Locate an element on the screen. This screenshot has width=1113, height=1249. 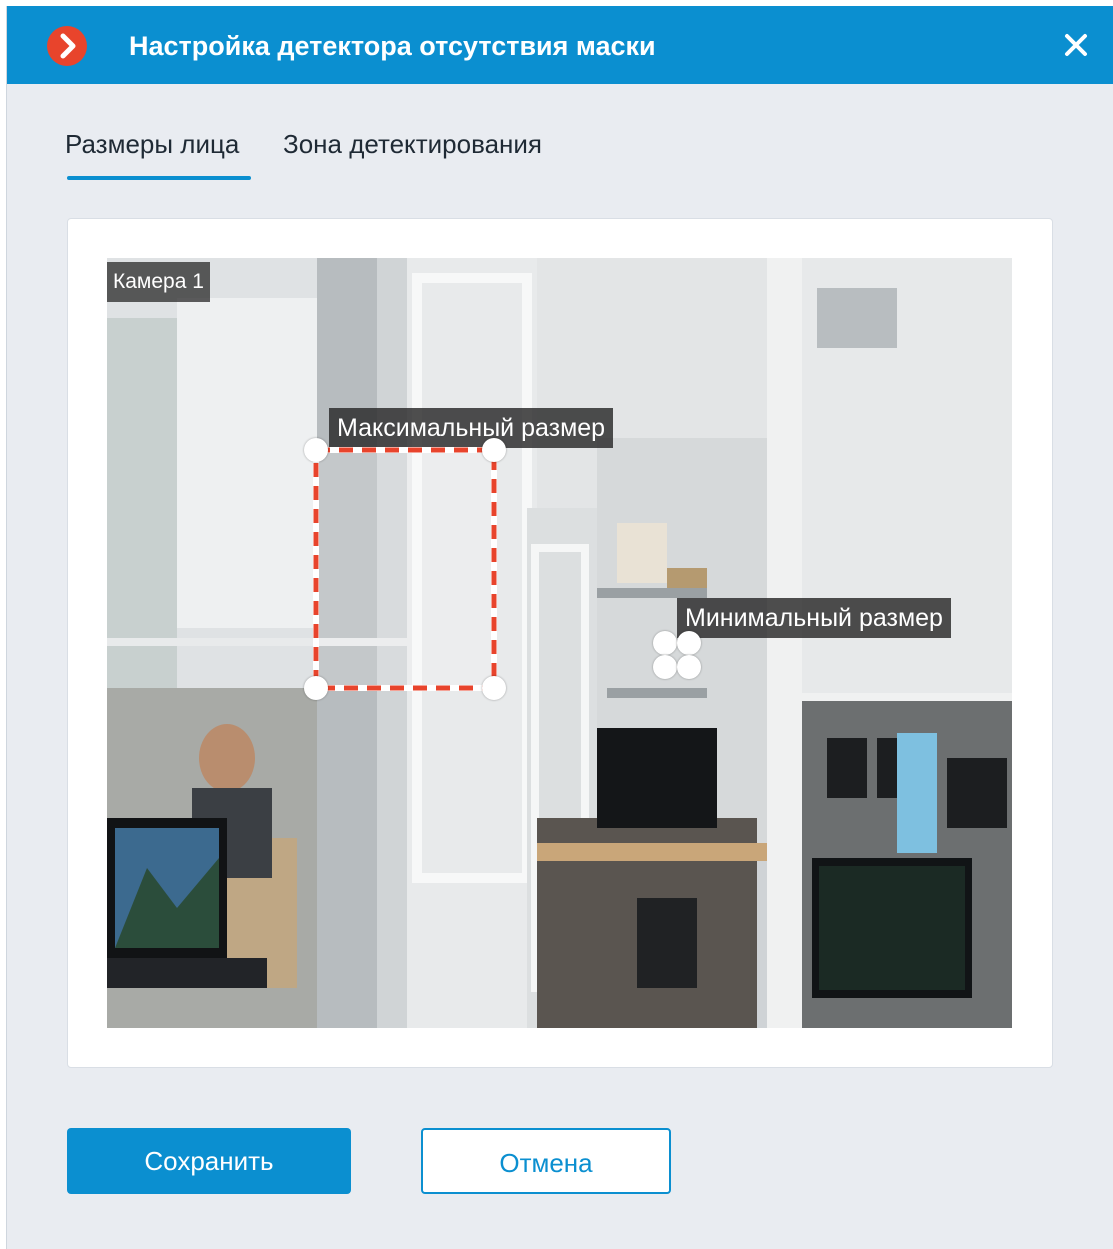
max-box-handle-bottom-right is located at coordinates (494, 688).